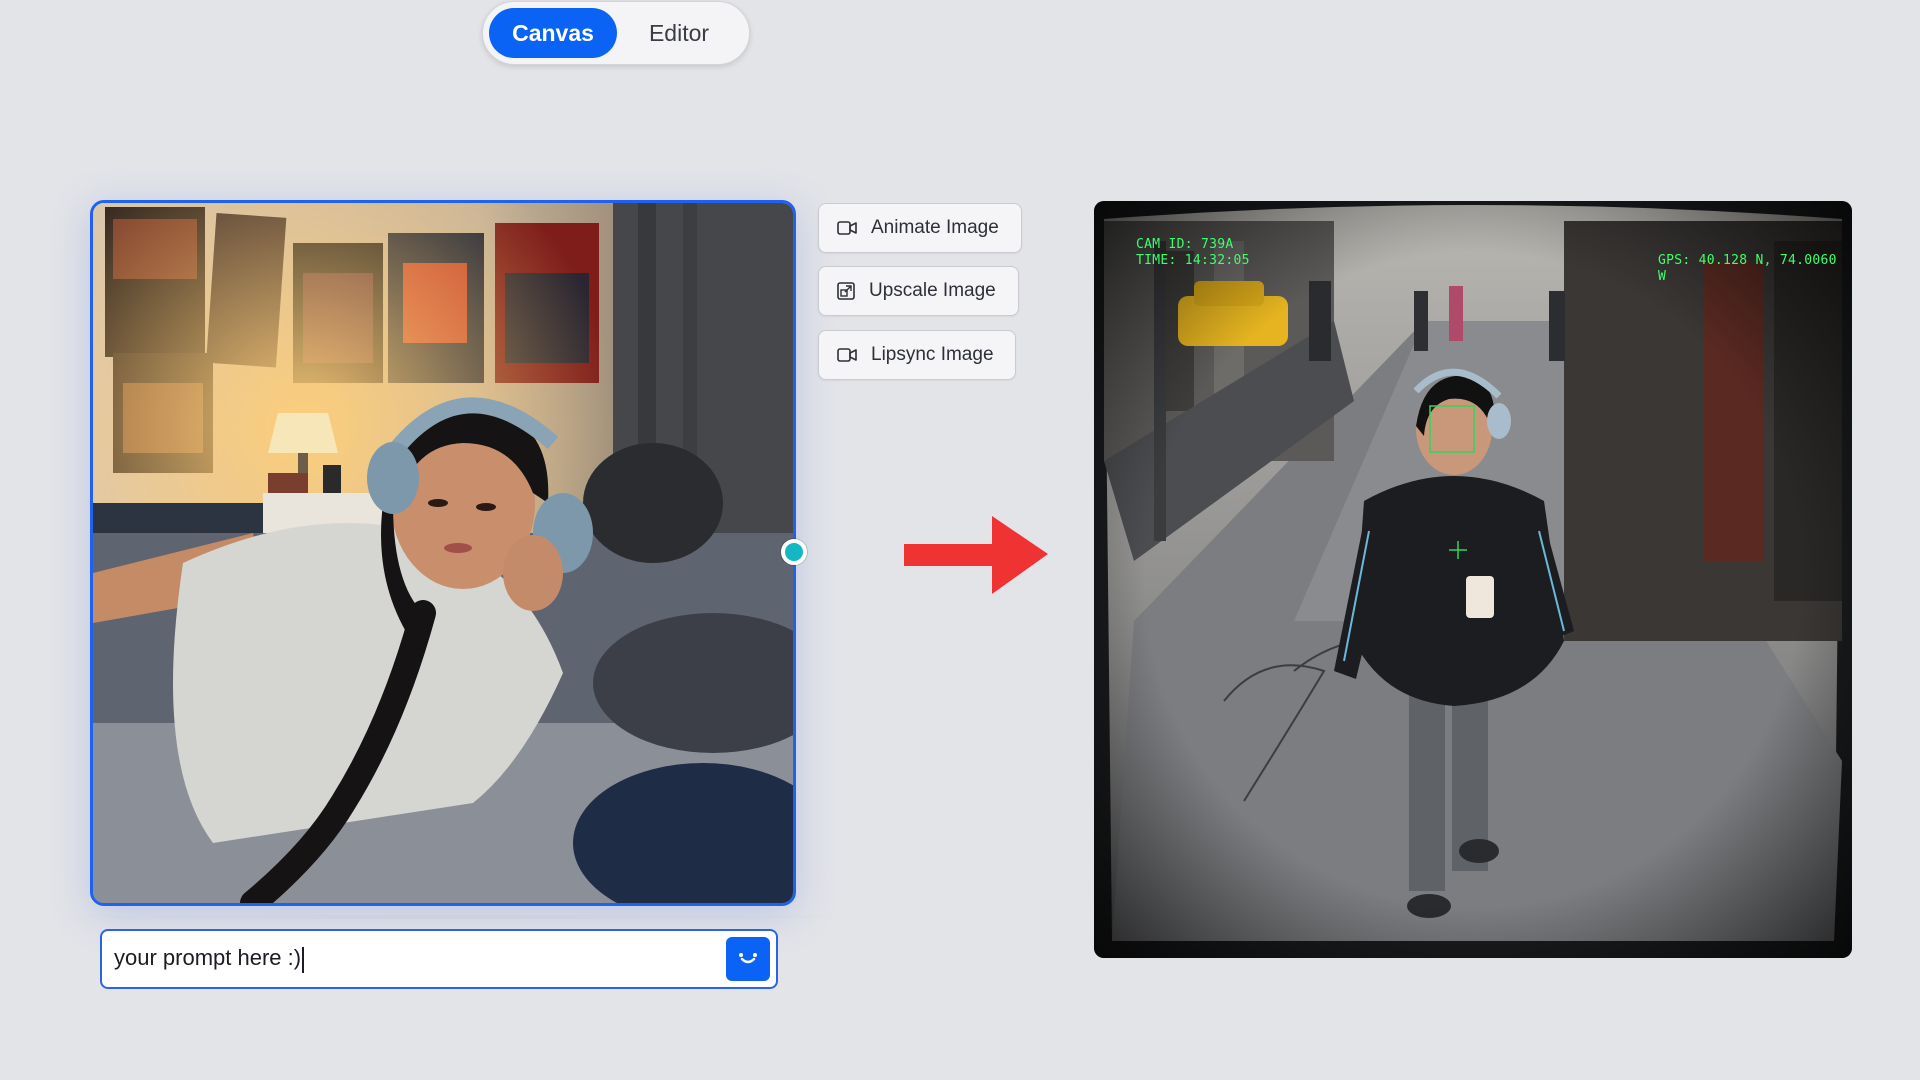  I want to click on lipsync-image-button: Lipsync Image, so click(917, 355).